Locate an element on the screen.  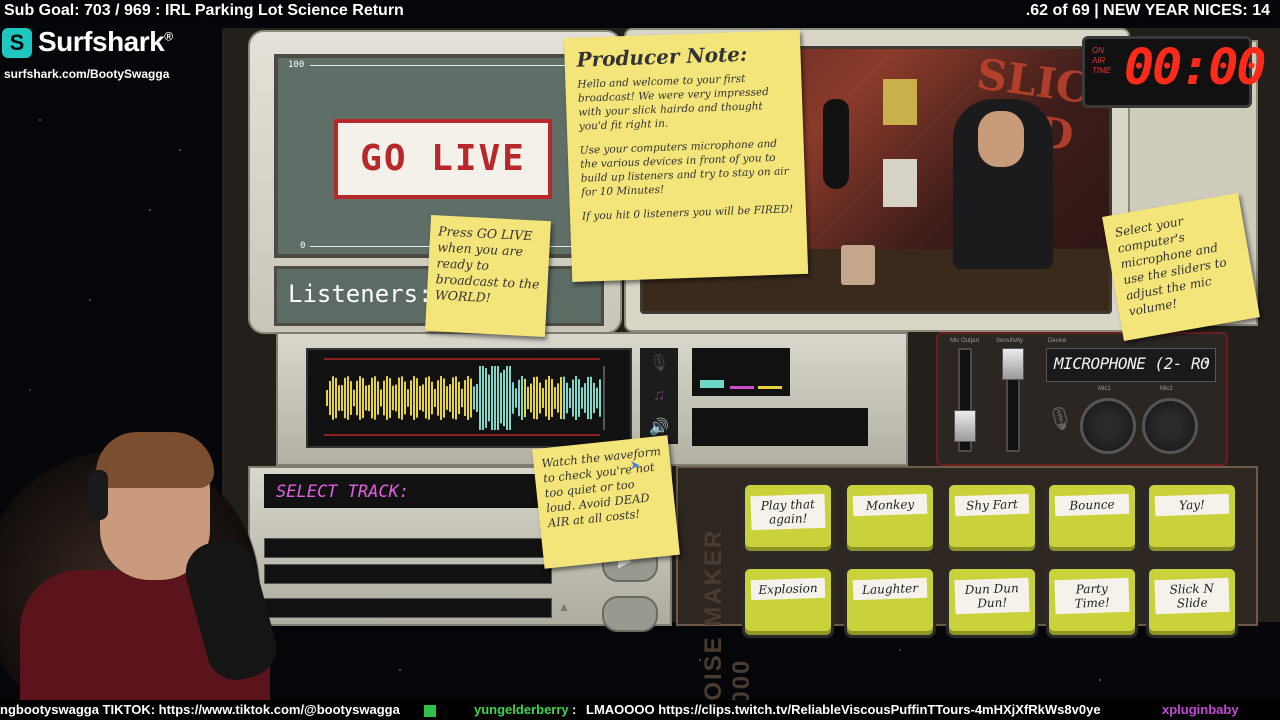
mic2-knob is located at coordinates (1170, 426).